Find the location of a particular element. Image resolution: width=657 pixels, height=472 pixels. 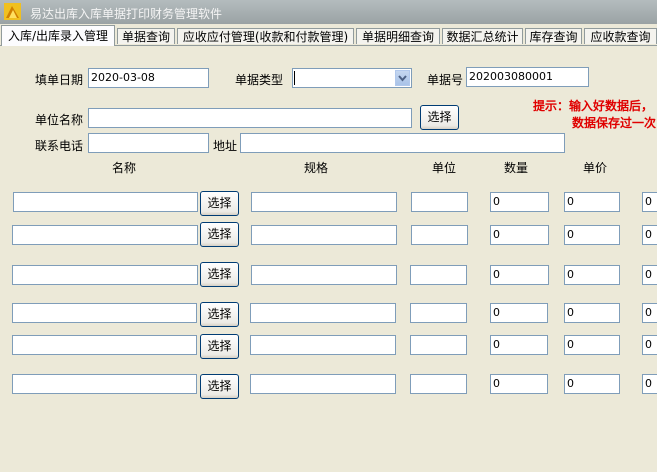

address-label: 地址 is located at coordinates (225, 146).